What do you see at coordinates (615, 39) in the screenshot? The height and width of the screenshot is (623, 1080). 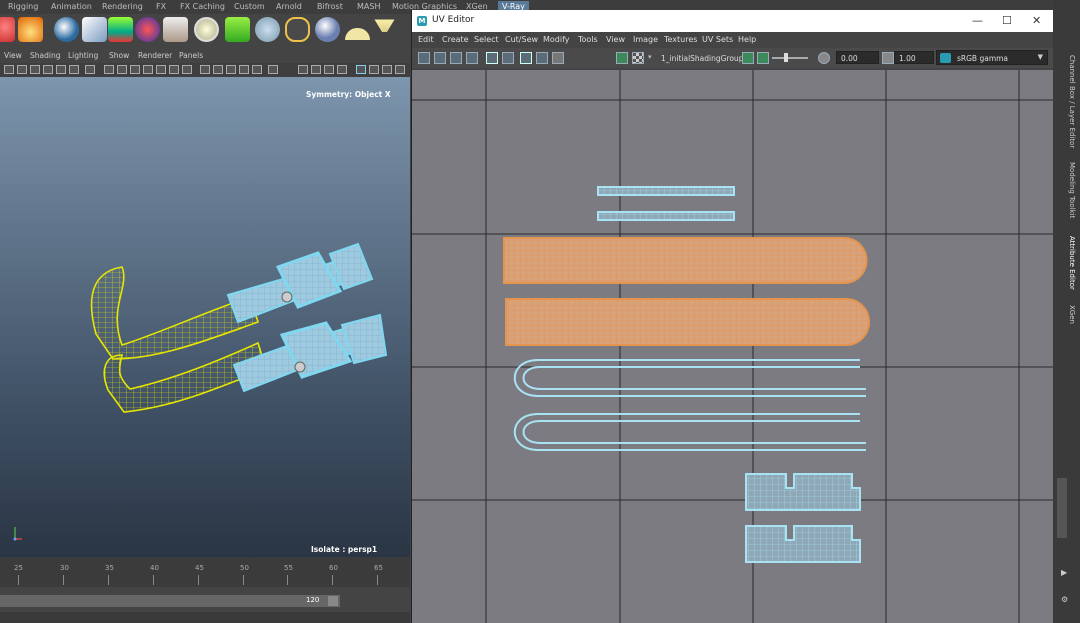 I see `uv-menu-view: View` at bounding box center [615, 39].